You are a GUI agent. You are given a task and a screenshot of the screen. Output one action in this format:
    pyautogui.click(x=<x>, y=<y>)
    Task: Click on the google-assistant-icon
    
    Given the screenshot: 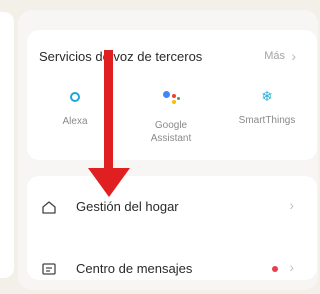 What is the action you would take?
    pyautogui.click(x=171, y=98)
    